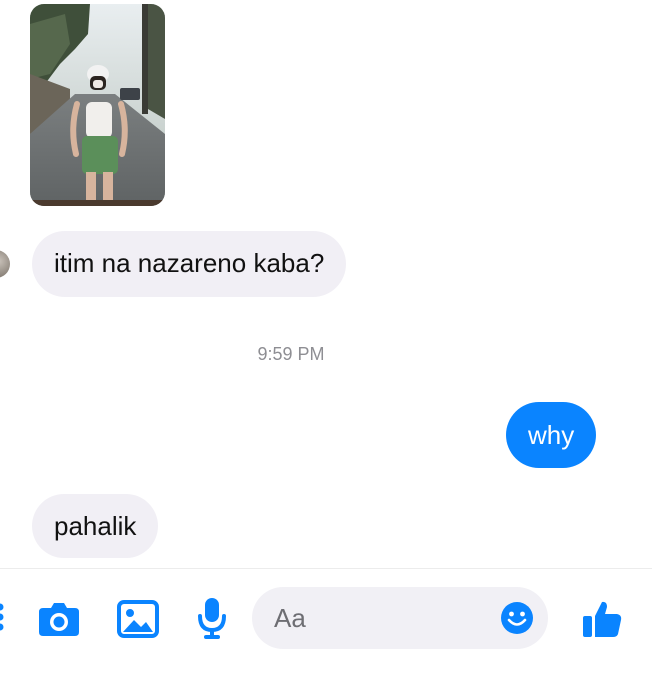  What do you see at coordinates (2, 617) in the screenshot?
I see `more-icon` at bounding box center [2, 617].